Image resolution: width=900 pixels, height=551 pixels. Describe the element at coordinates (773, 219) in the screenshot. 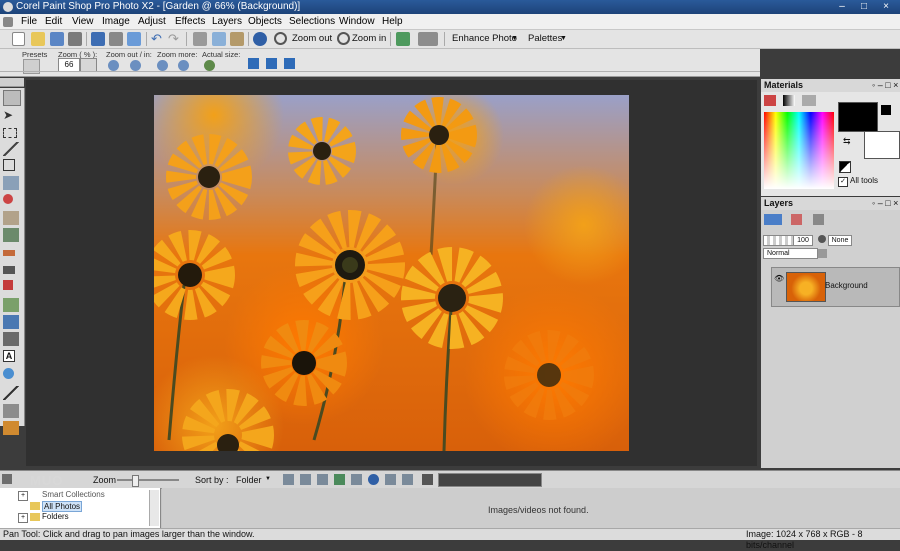

I see `new-layer-icon` at that location.